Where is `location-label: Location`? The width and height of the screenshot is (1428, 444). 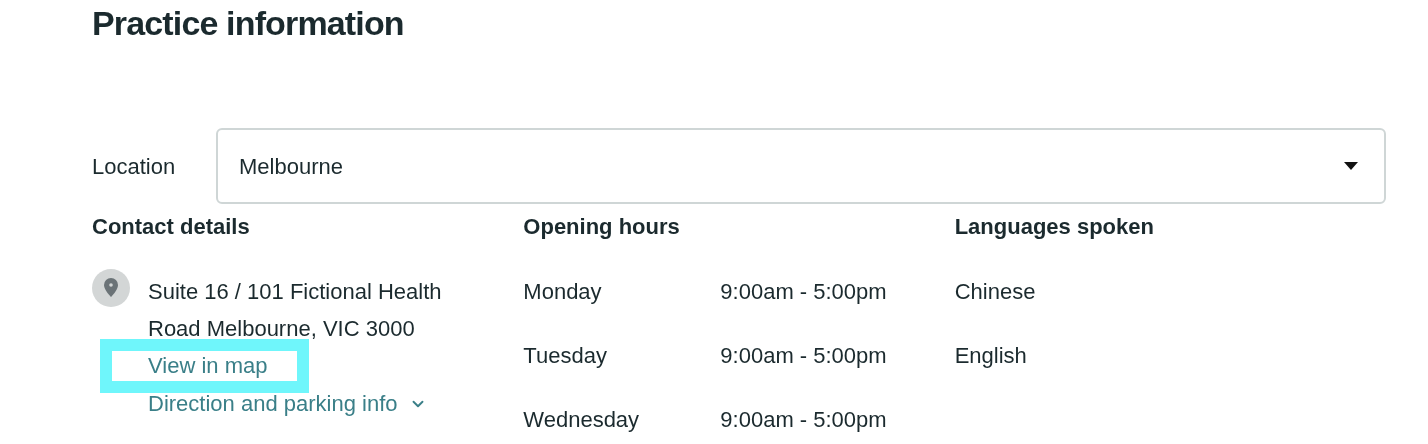
location-label: Location is located at coordinates (134, 166).